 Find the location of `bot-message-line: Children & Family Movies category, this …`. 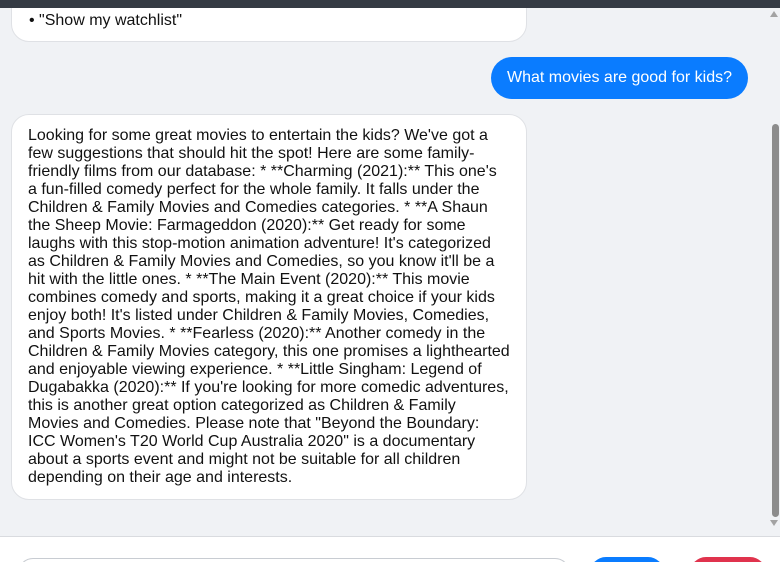

bot-message-line: Children & Family Movies category, this … is located at coordinates (269, 351).